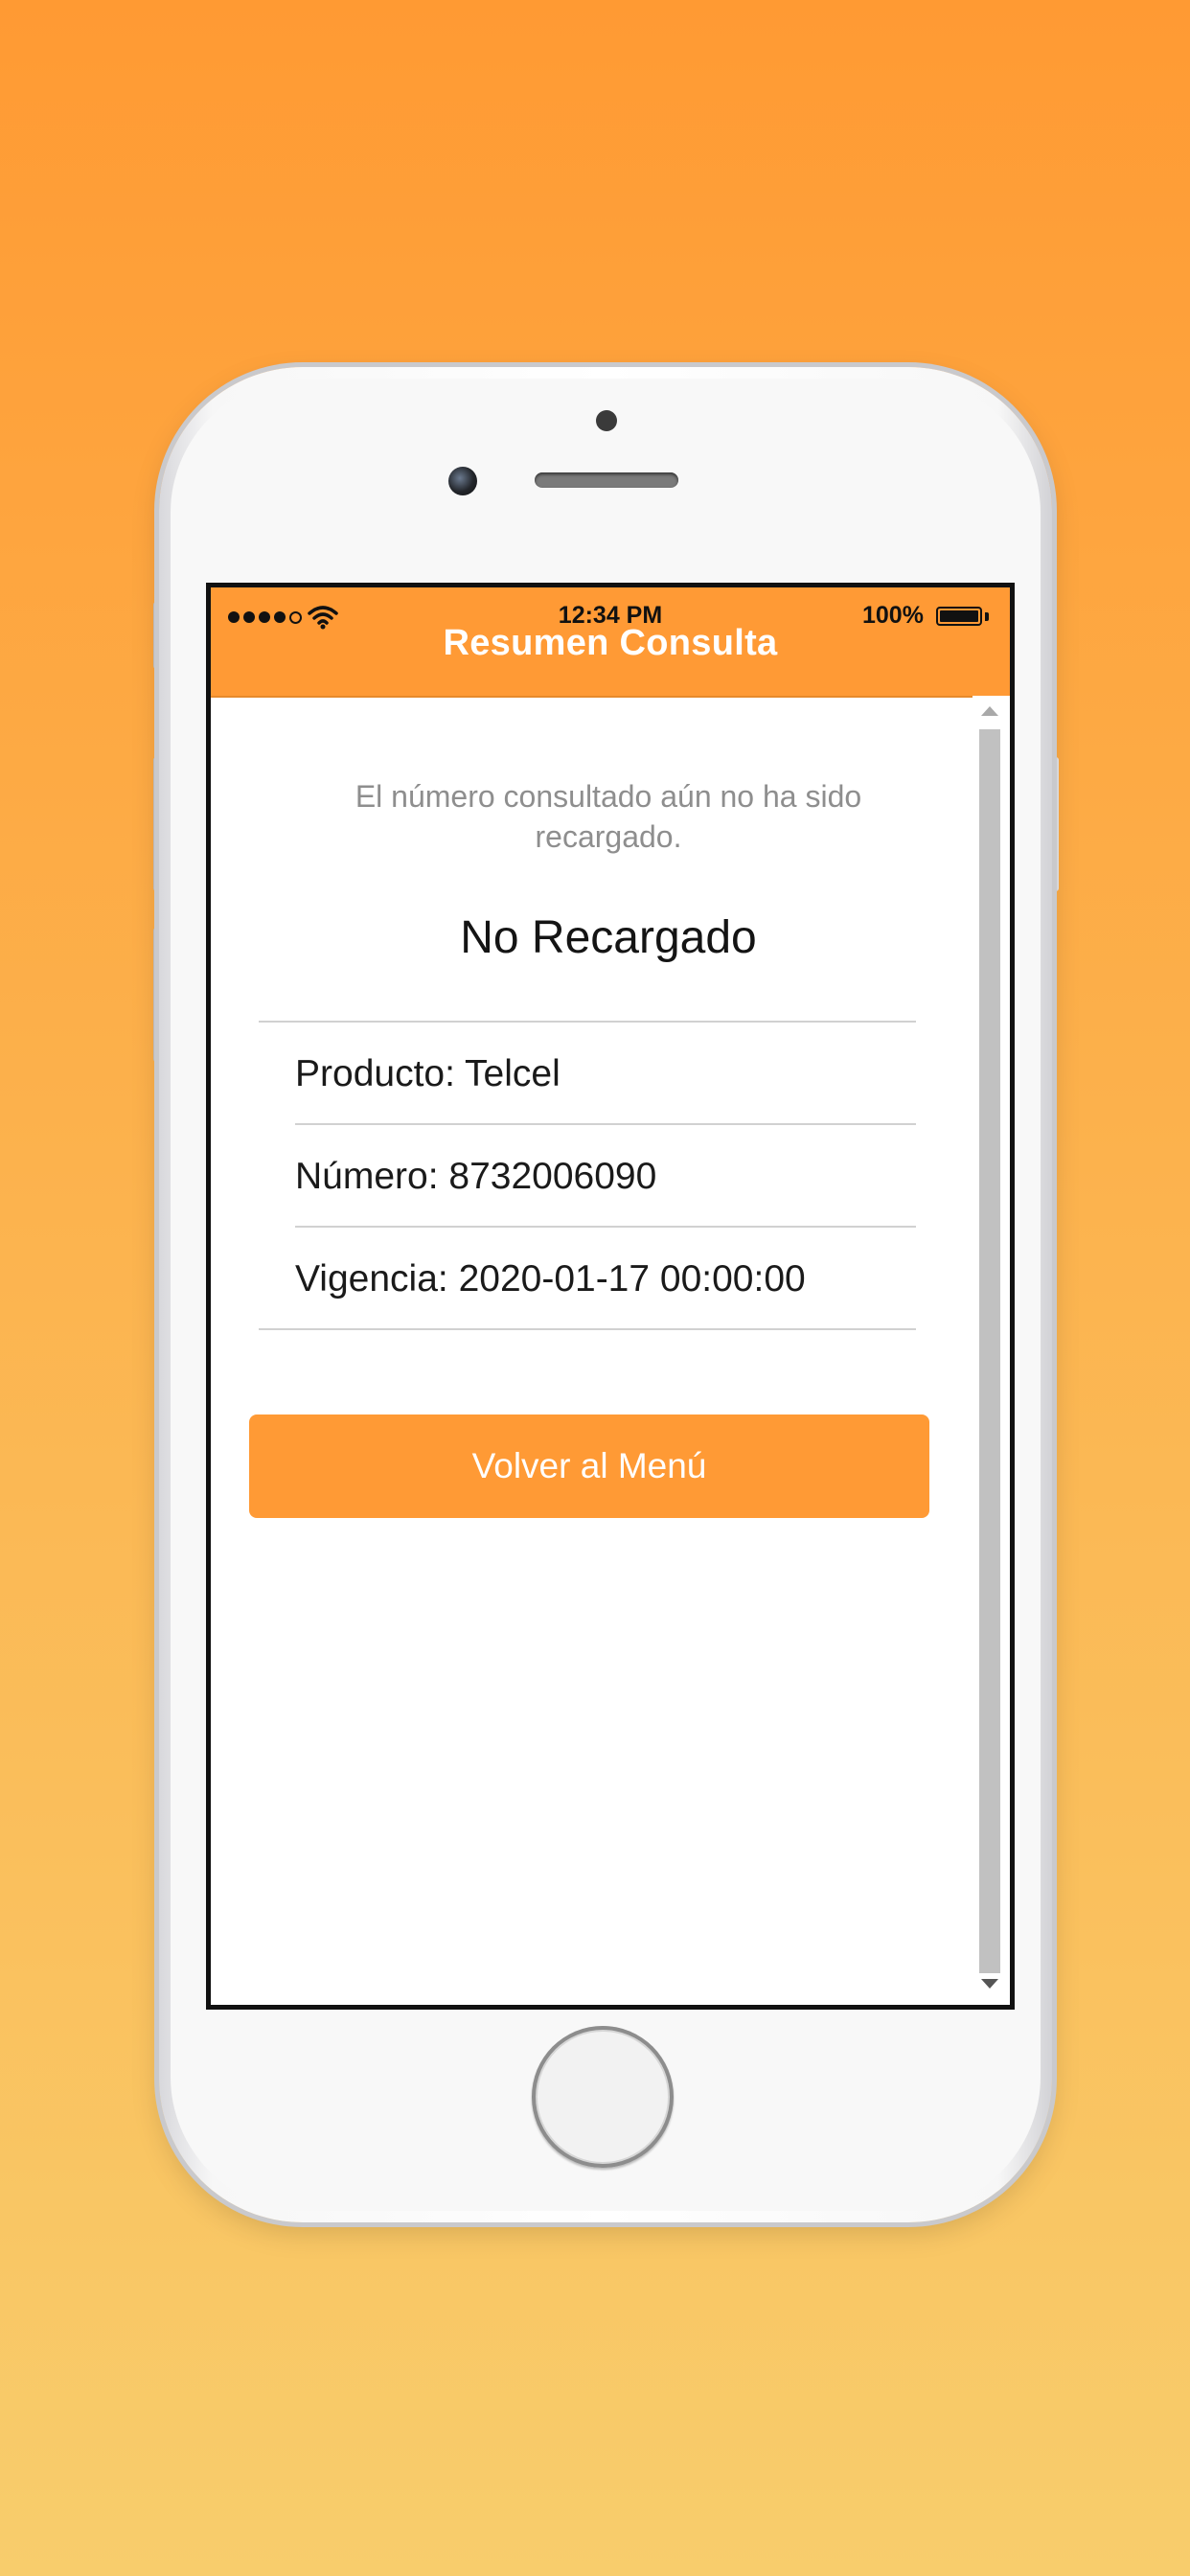 The width and height of the screenshot is (1190, 2576). What do you see at coordinates (606, 480) in the screenshot?
I see `earpiece-speaker` at bounding box center [606, 480].